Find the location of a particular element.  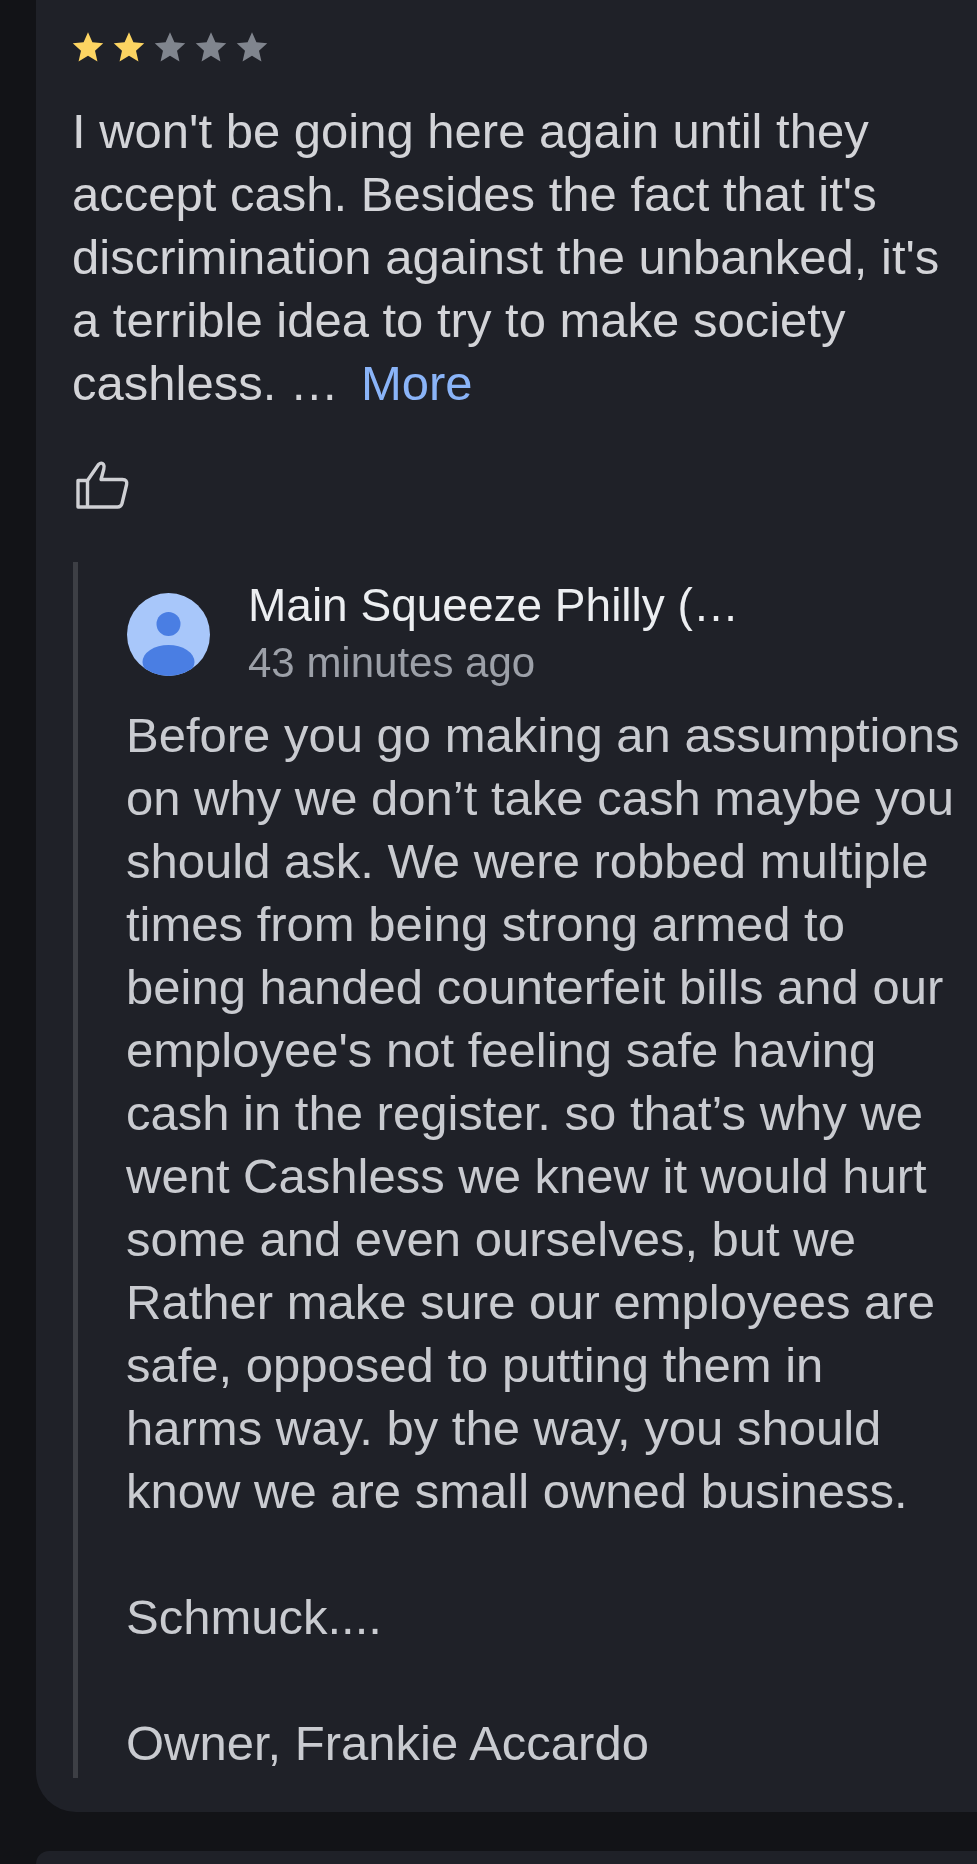

more-link: More is located at coordinates (416, 383).